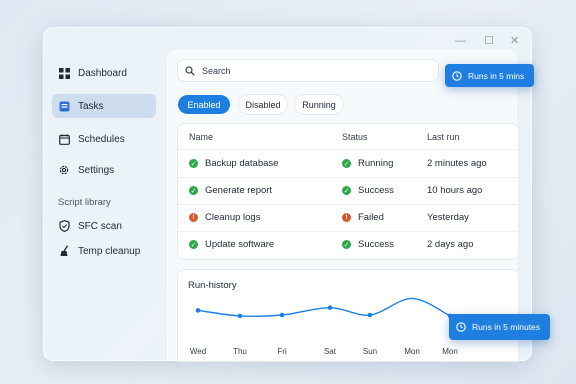 The height and width of the screenshot is (384, 576). Describe the element at coordinates (109, 251) in the screenshot. I see `script-item-label: Temp cleanup` at that location.